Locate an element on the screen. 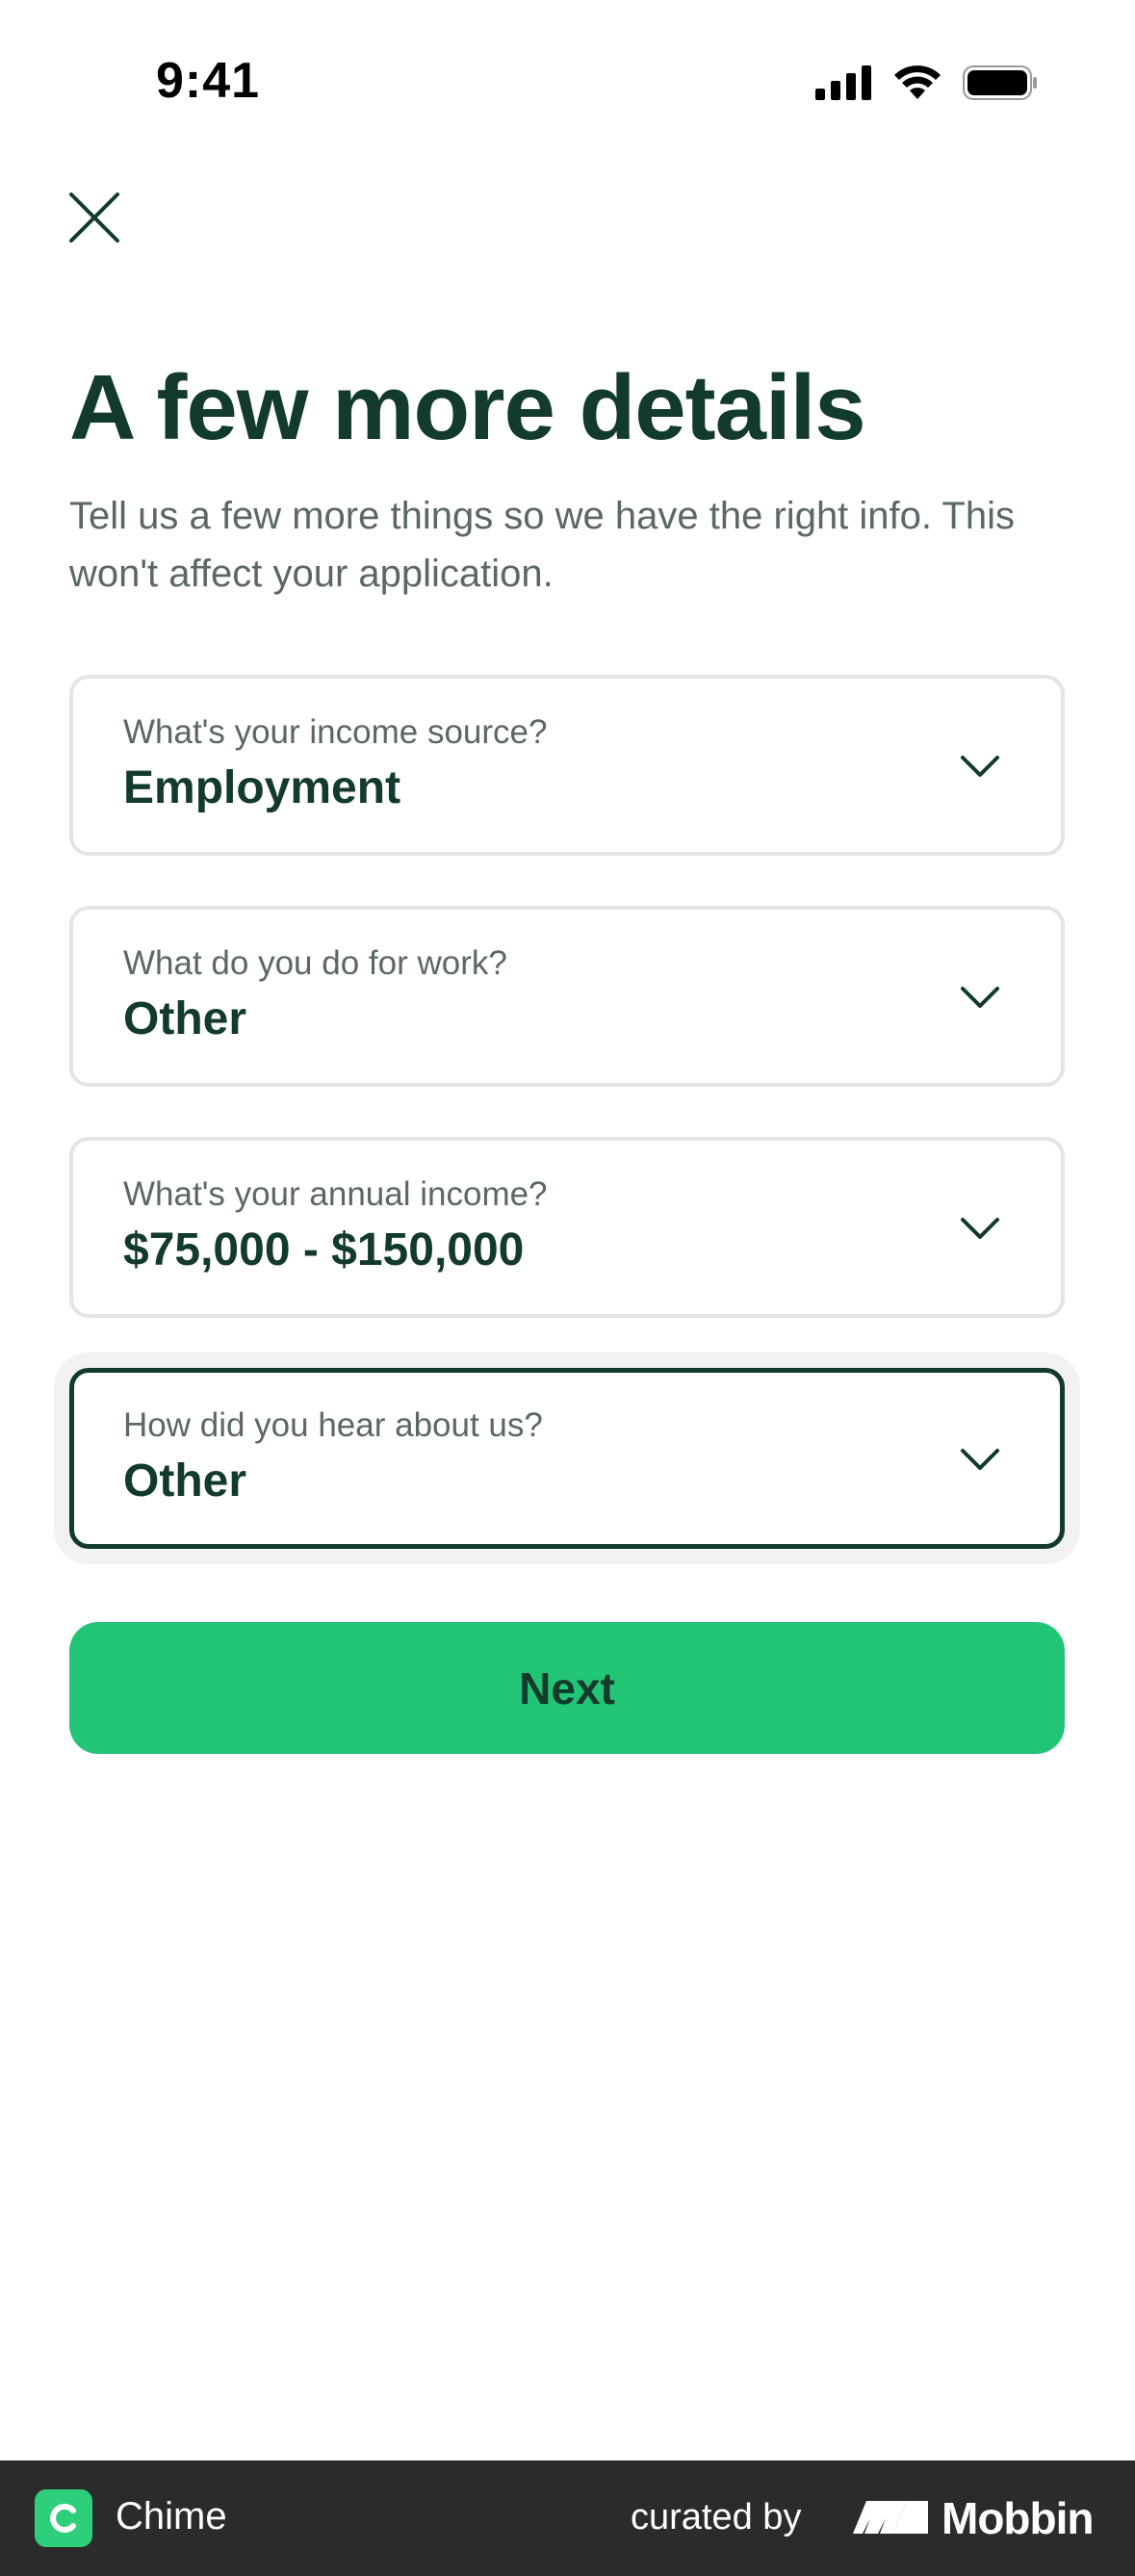 The height and width of the screenshot is (2576, 1135). close-icon is located at coordinates (94, 220).